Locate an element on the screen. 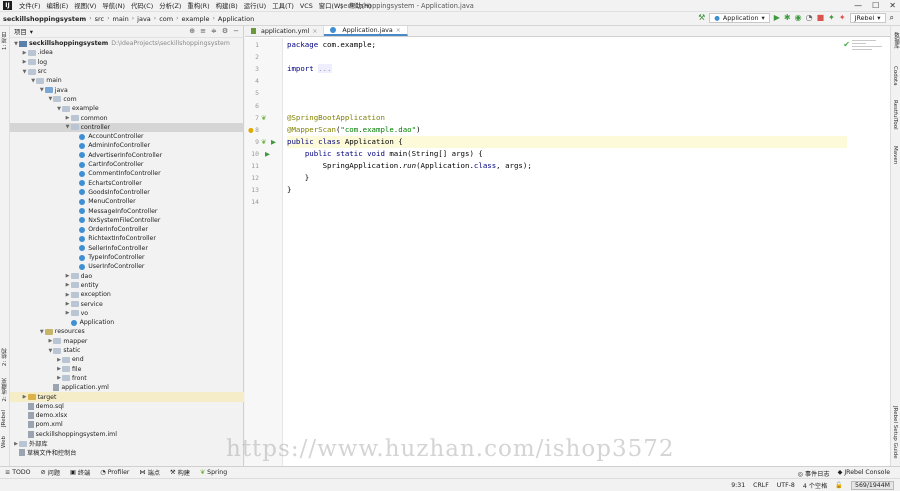 The image size is (900, 491). tree-item: ▶ log is located at coordinates (127, 62).